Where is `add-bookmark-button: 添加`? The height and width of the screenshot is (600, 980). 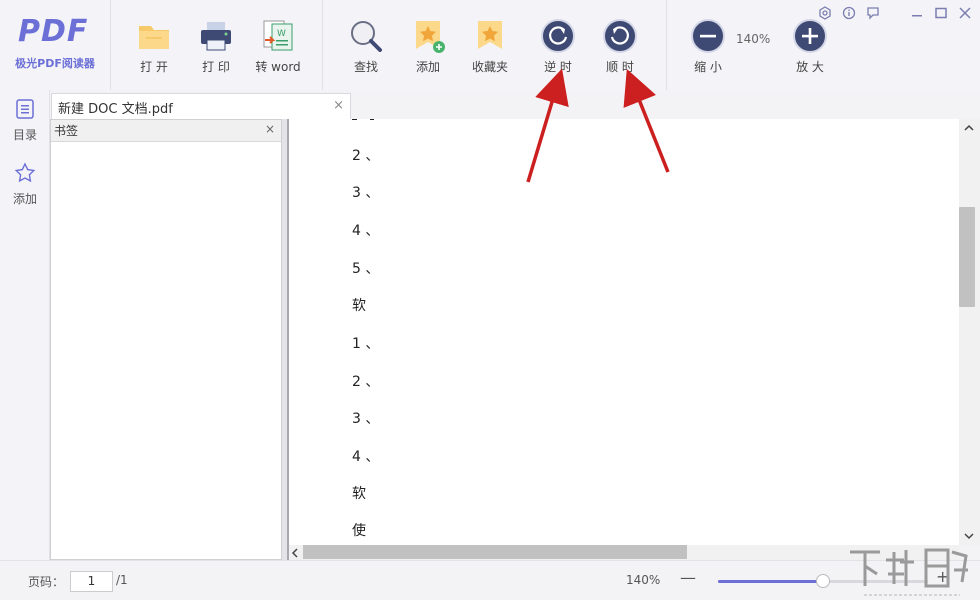
add-bookmark-button: 添加 is located at coordinates (428, 46).